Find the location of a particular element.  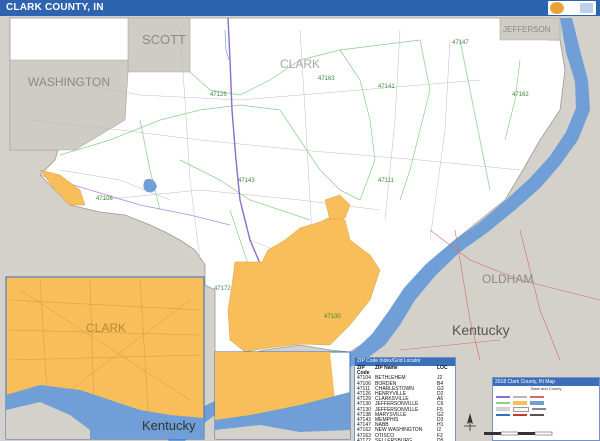

scale-bar is located at coordinates (518, 433).